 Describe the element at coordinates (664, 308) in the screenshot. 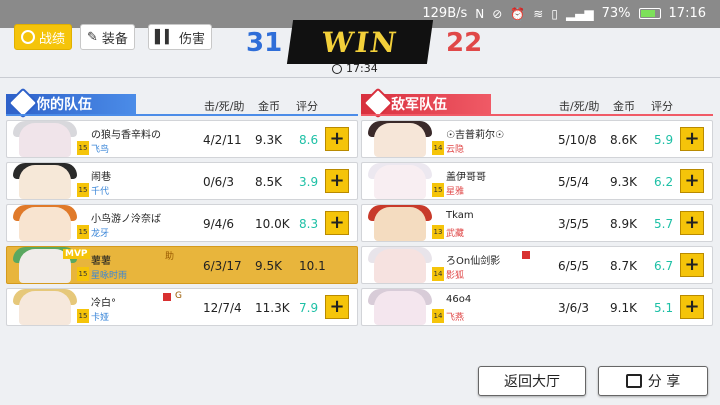

I see `player-rating: 5.1` at that location.